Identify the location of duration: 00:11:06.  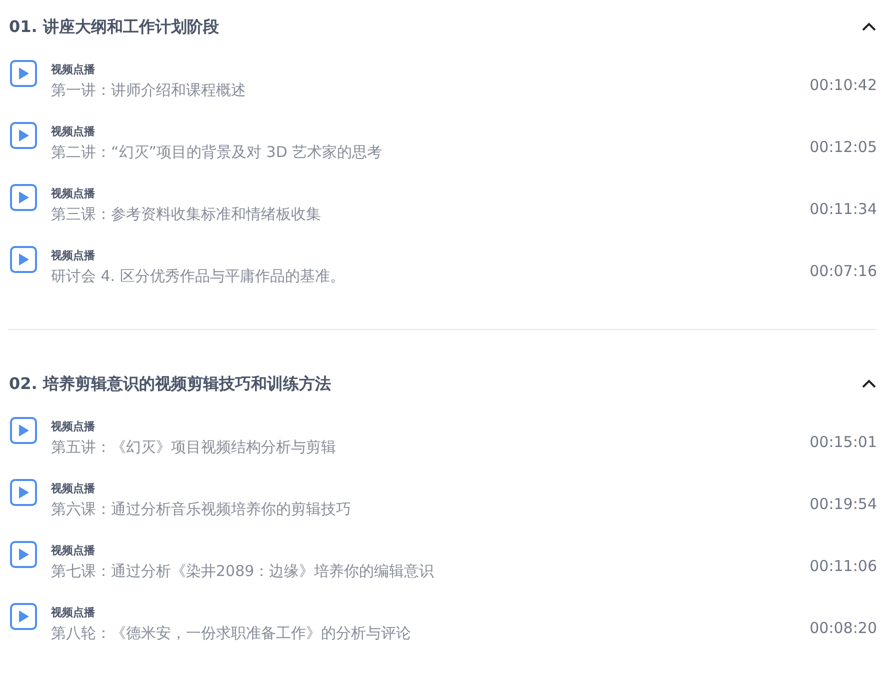
(843, 566).